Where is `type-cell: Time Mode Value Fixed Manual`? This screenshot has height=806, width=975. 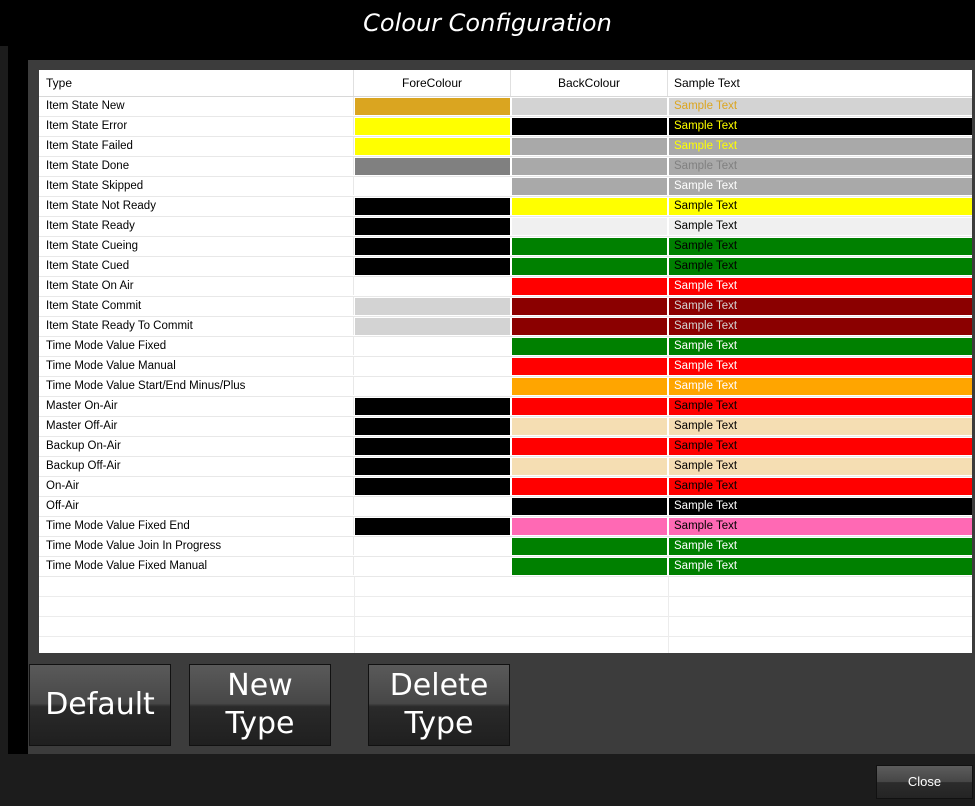 type-cell: Time Mode Value Fixed Manual is located at coordinates (196, 566).